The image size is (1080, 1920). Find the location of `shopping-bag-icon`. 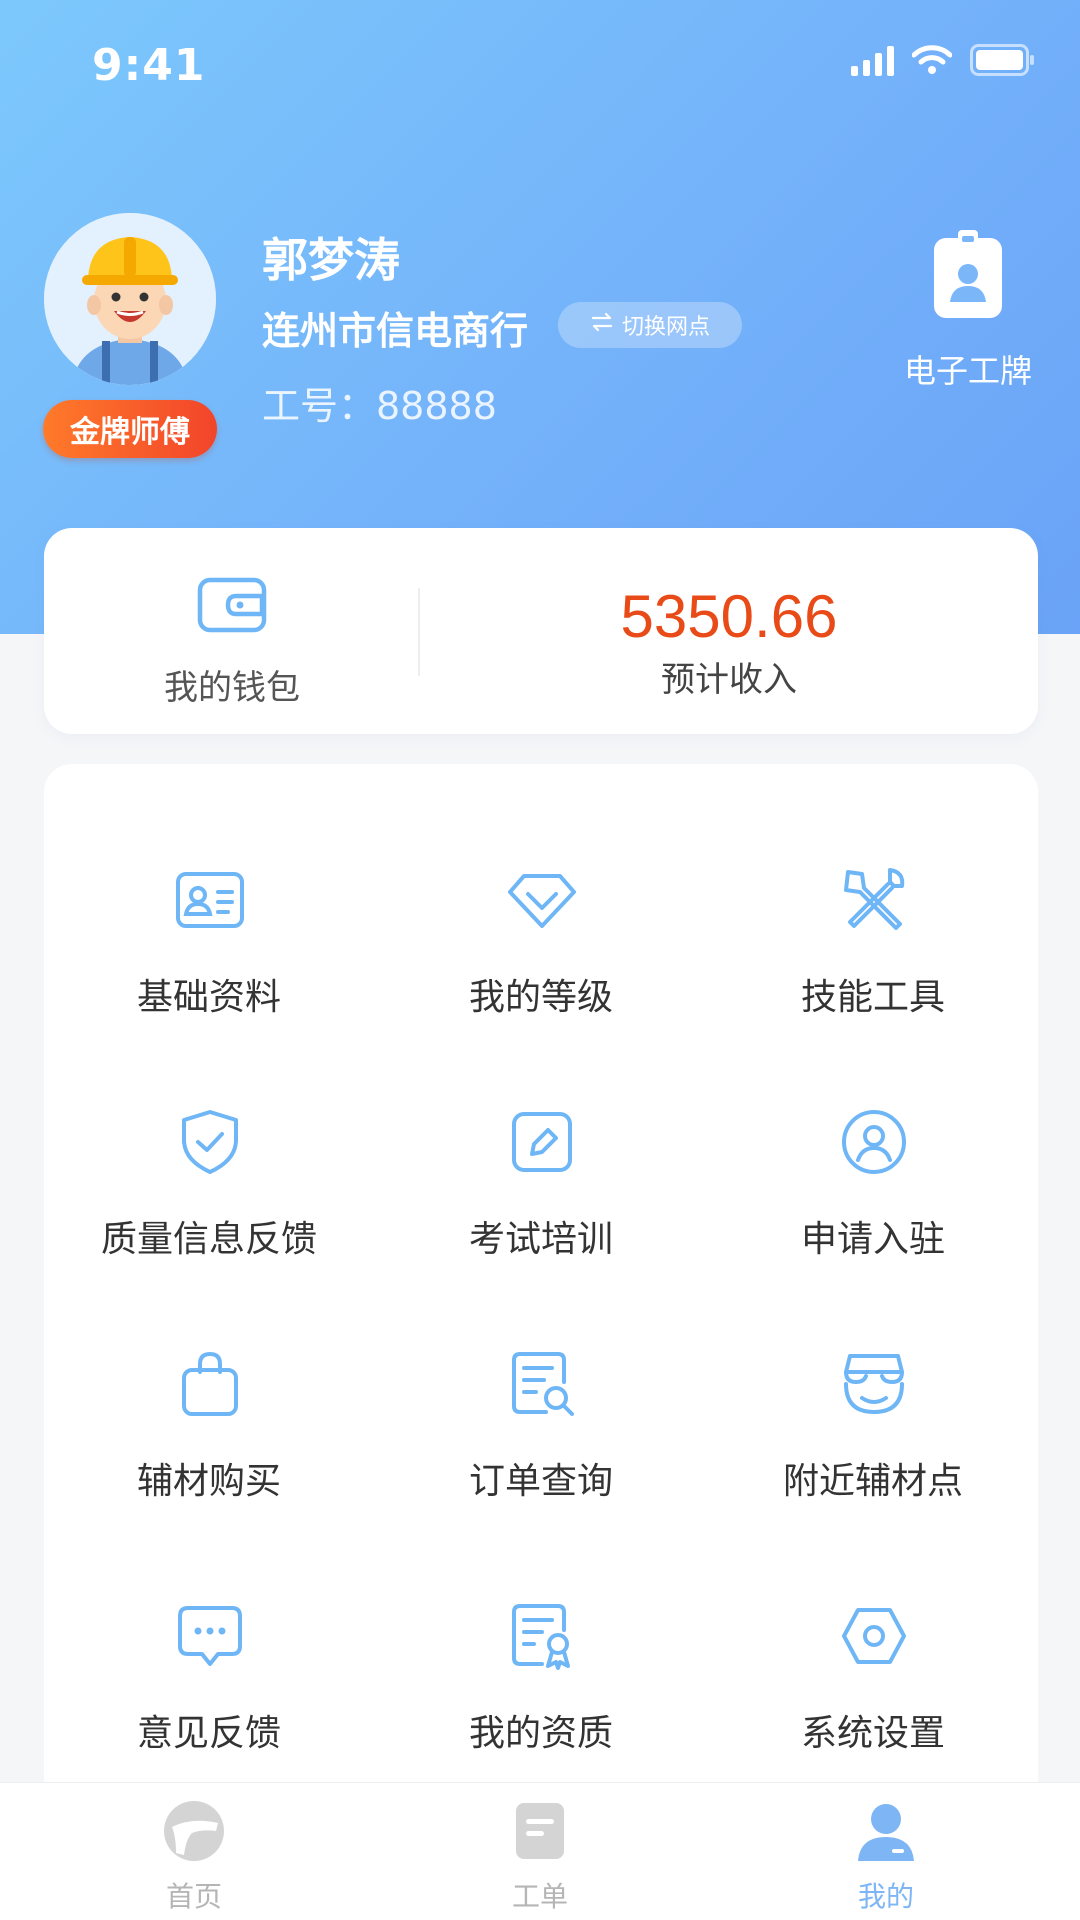

shopping-bag-icon is located at coordinates (210, 1384).